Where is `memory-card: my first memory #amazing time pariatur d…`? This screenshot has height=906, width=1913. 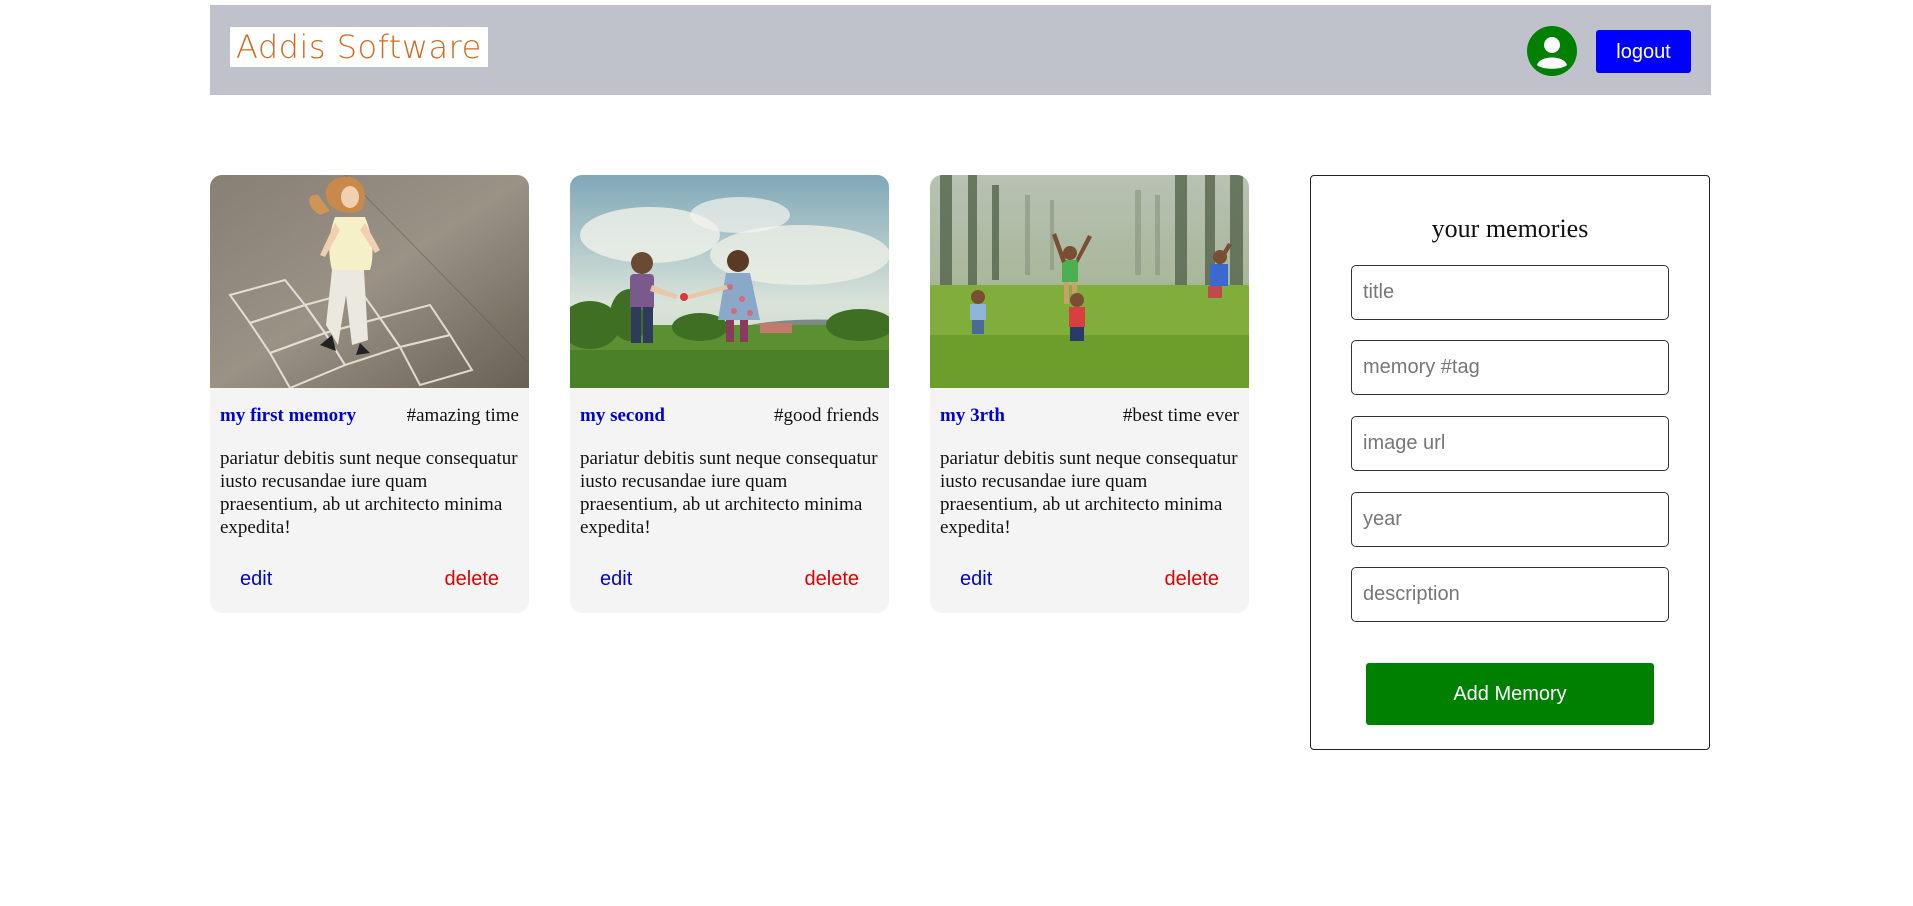
memory-card: my first memory #amazing time pariatur d… is located at coordinates (369, 394).